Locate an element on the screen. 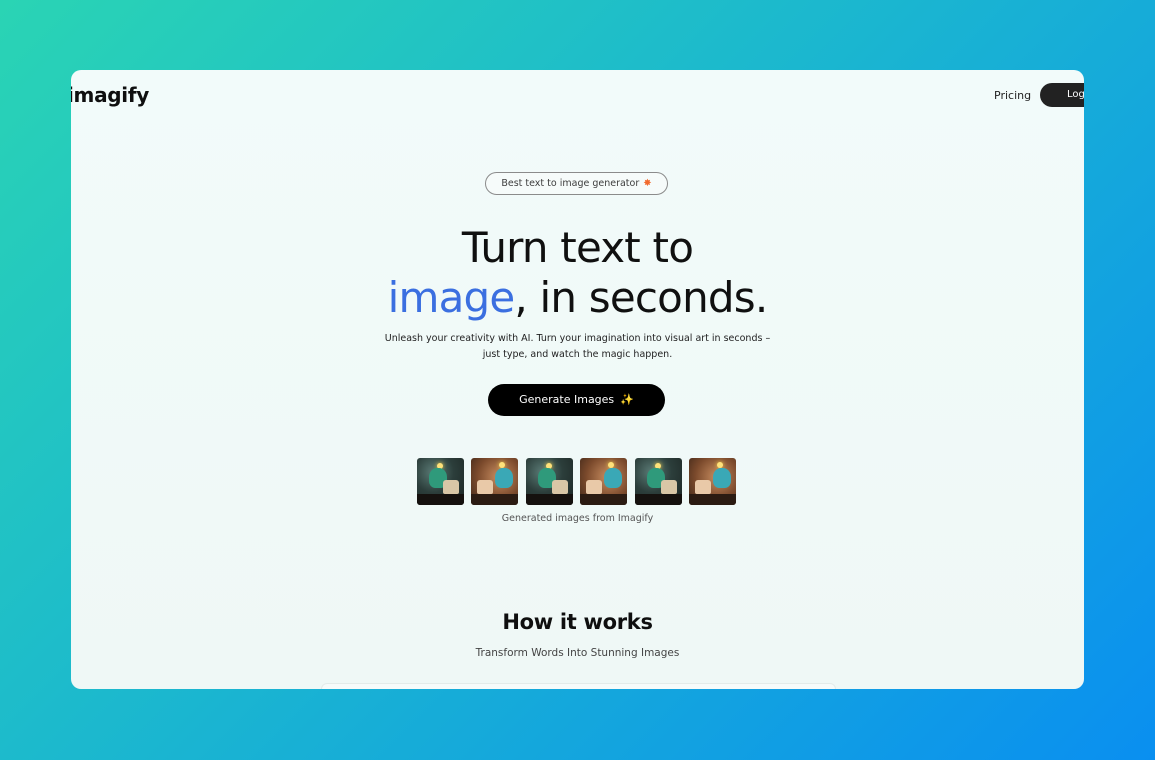 The height and width of the screenshot is (760, 1155). star-icon: ✸ is located at coordinates (647, 183).